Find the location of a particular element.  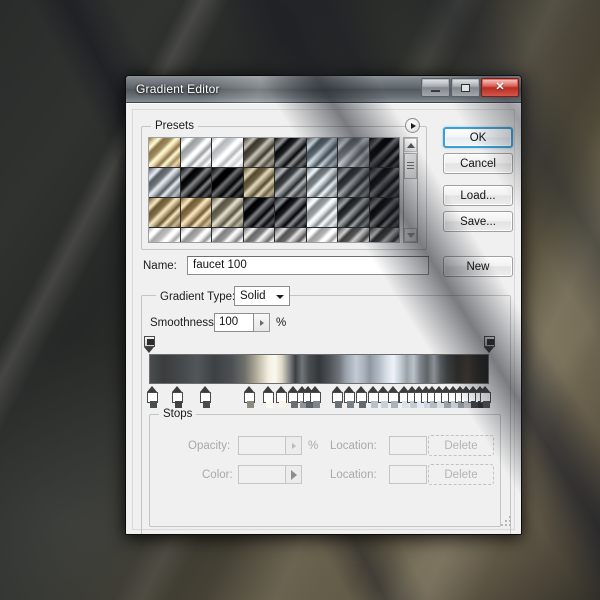

smoothness-label: Smoothness: is located at coordinates (184, 323).